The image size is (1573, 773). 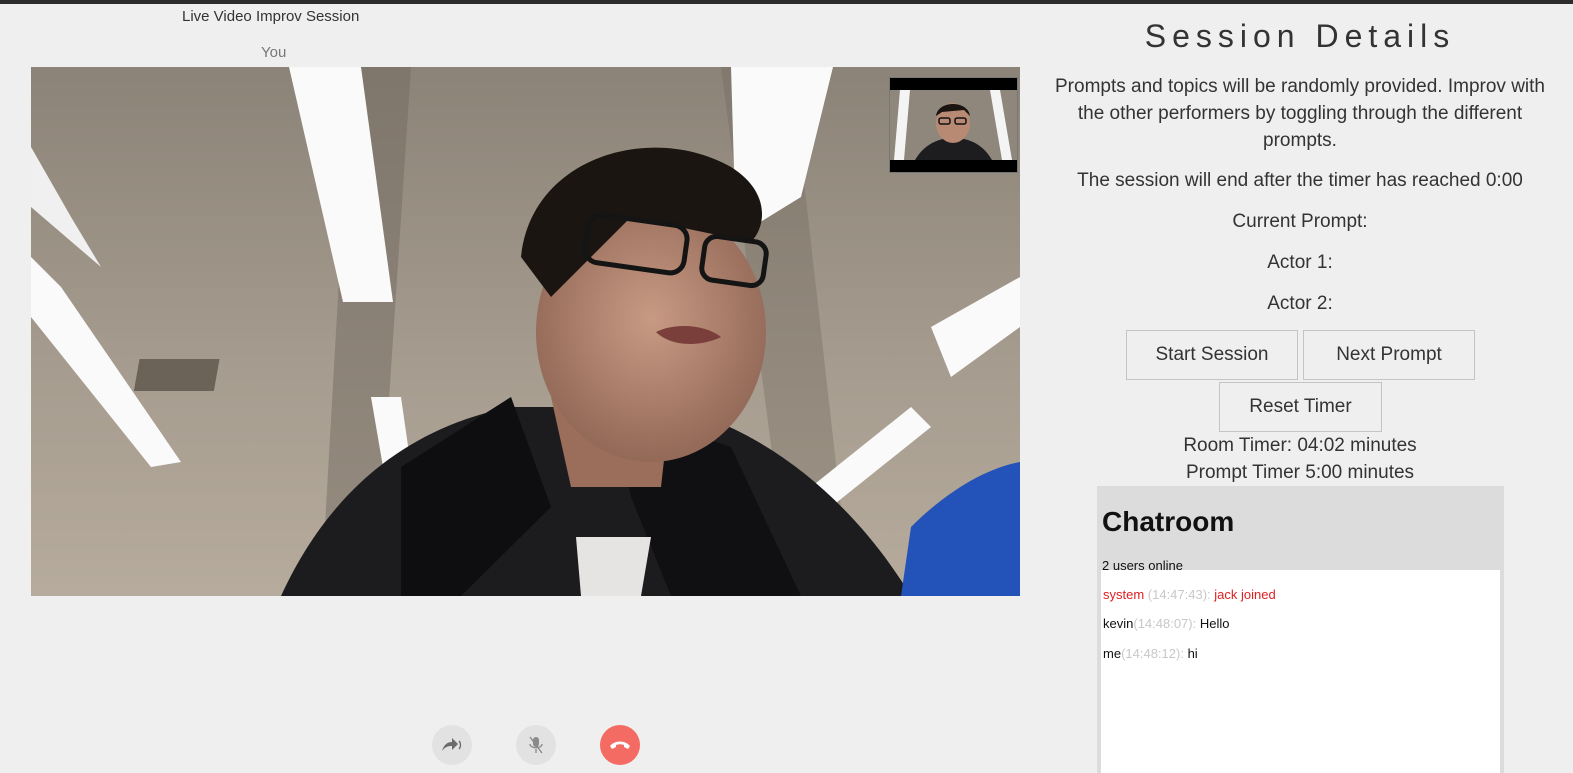 I want to click on message-sender: me, so click(x=1112, y=653).